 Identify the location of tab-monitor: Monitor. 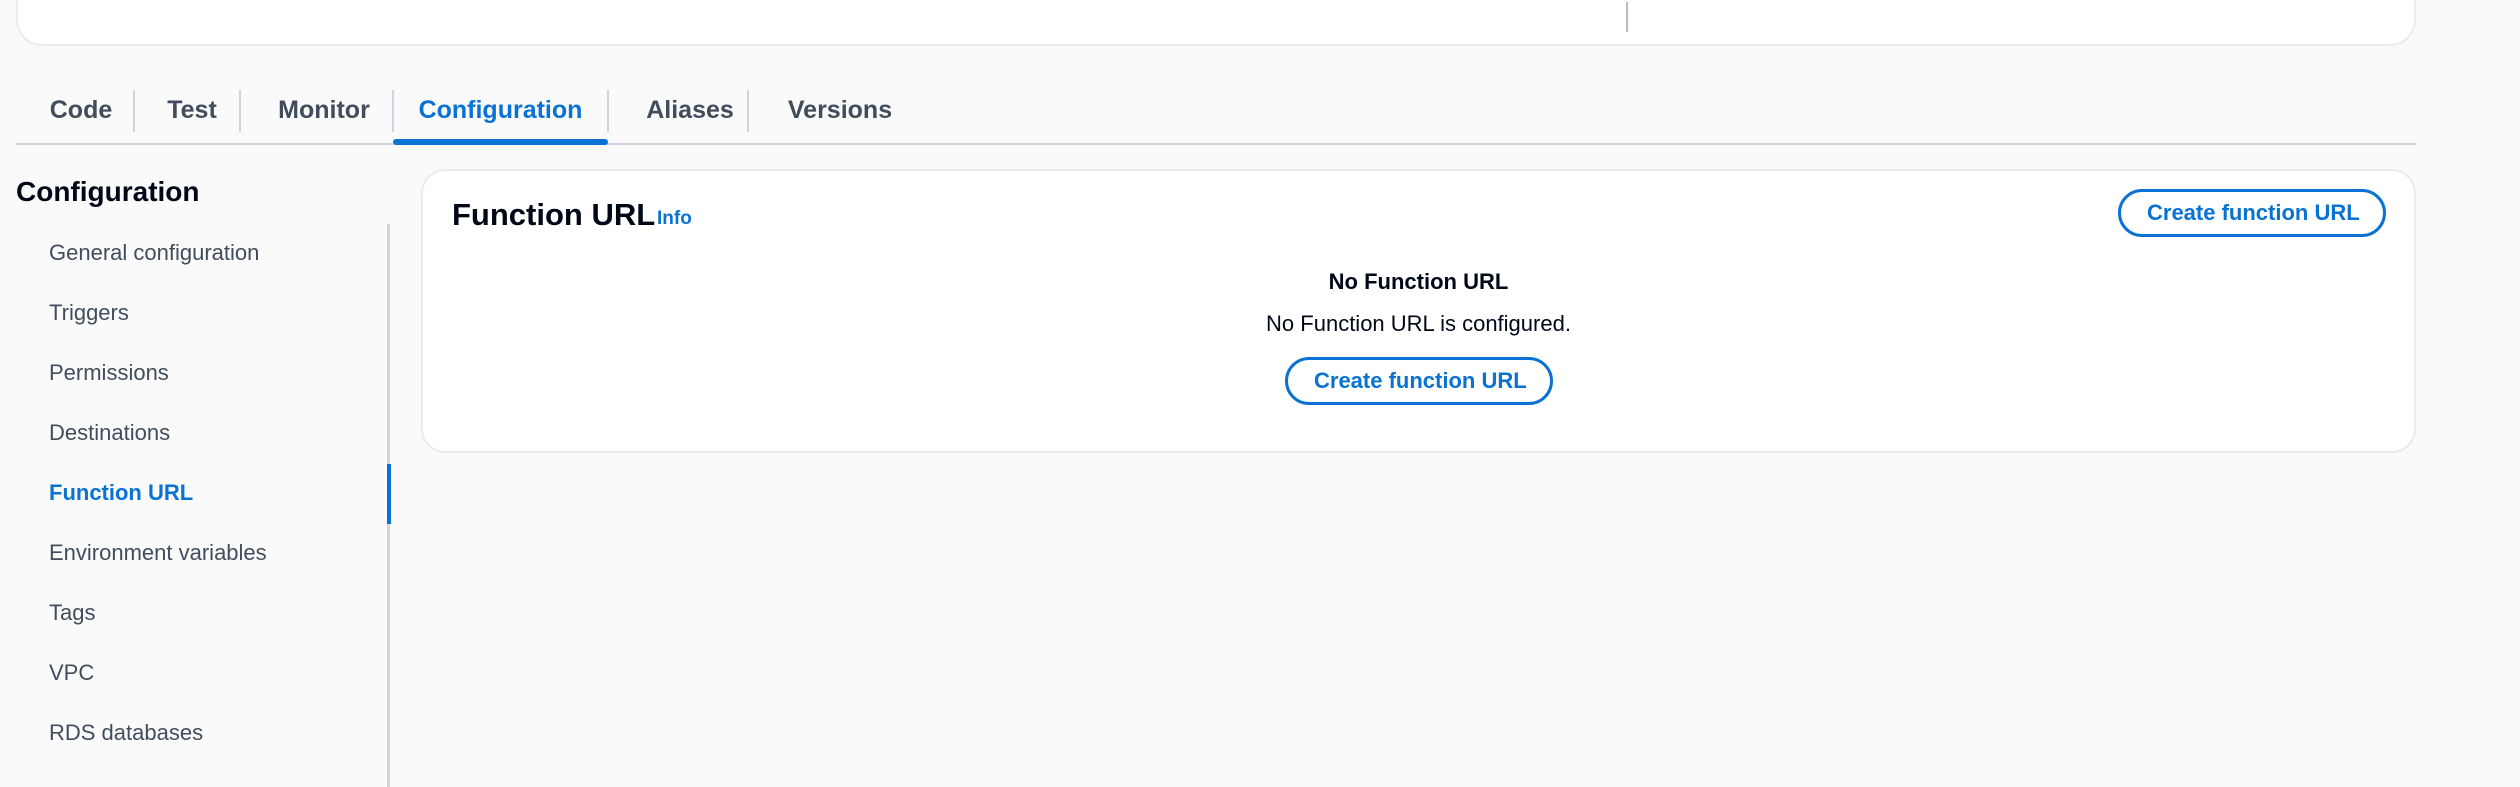
(324, 111).